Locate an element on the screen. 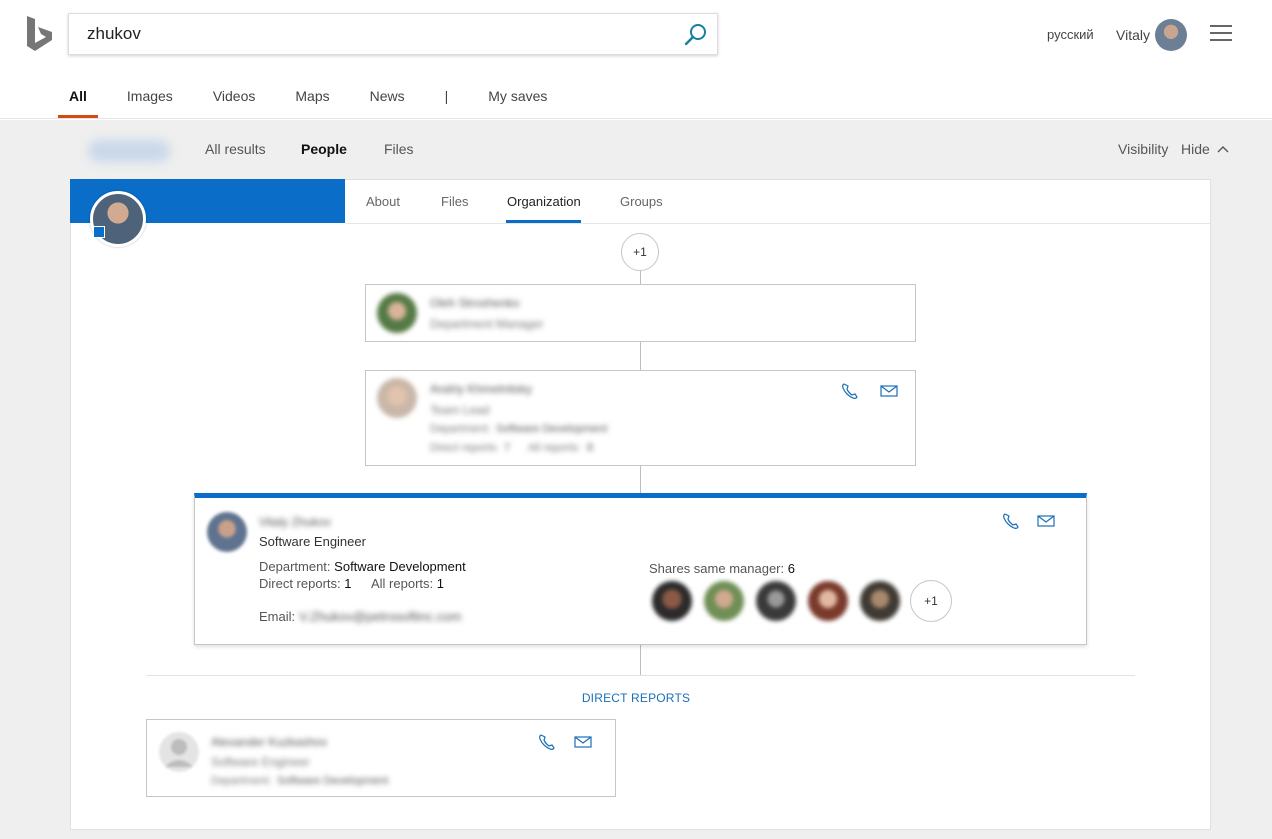 This screenshot has width=1272, height=839. report-title: Software Engineer is located at coordinates (260, 762).